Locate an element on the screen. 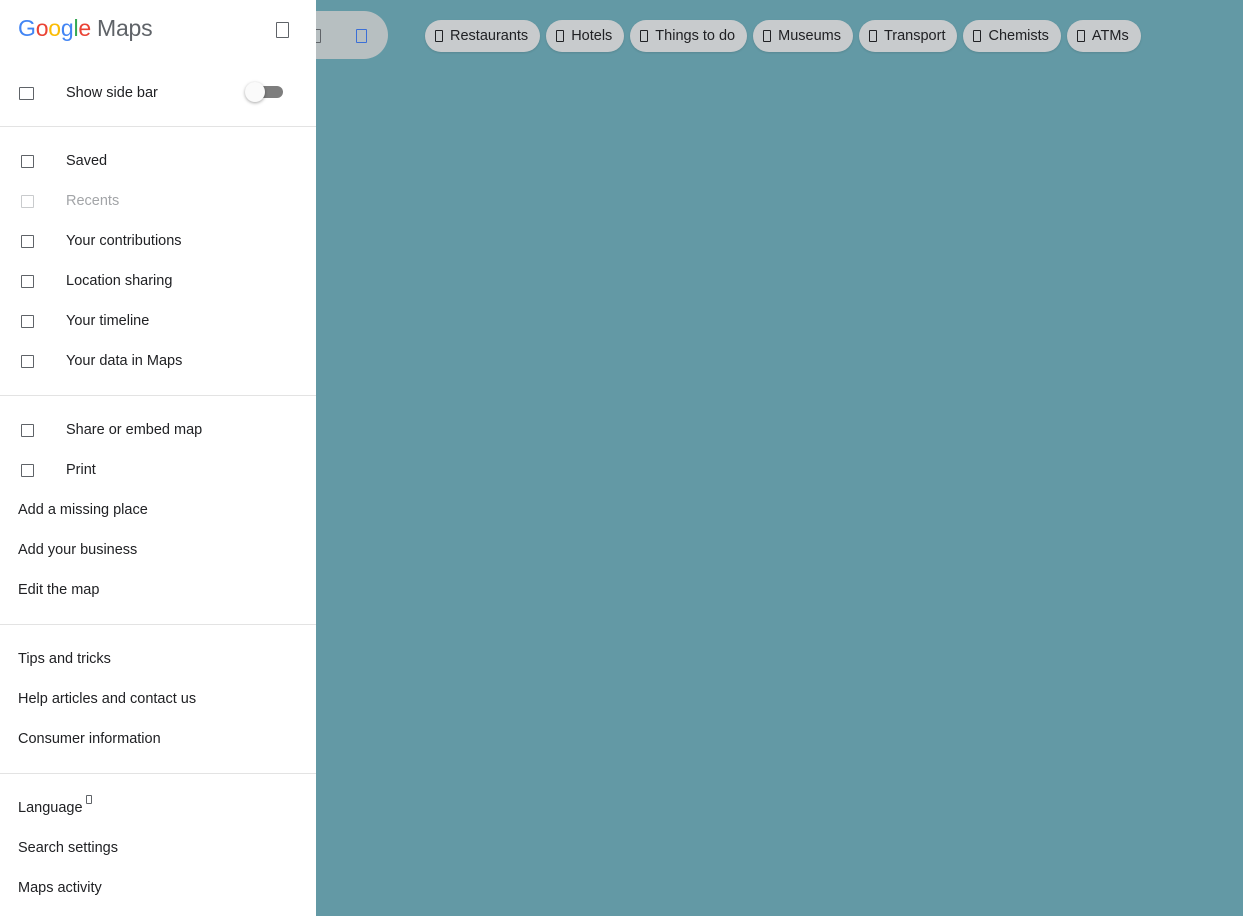 Image resolution: width=1243 pixels, height=916 pixels. chip-transport: Transport is located at coordinates (908, 36).